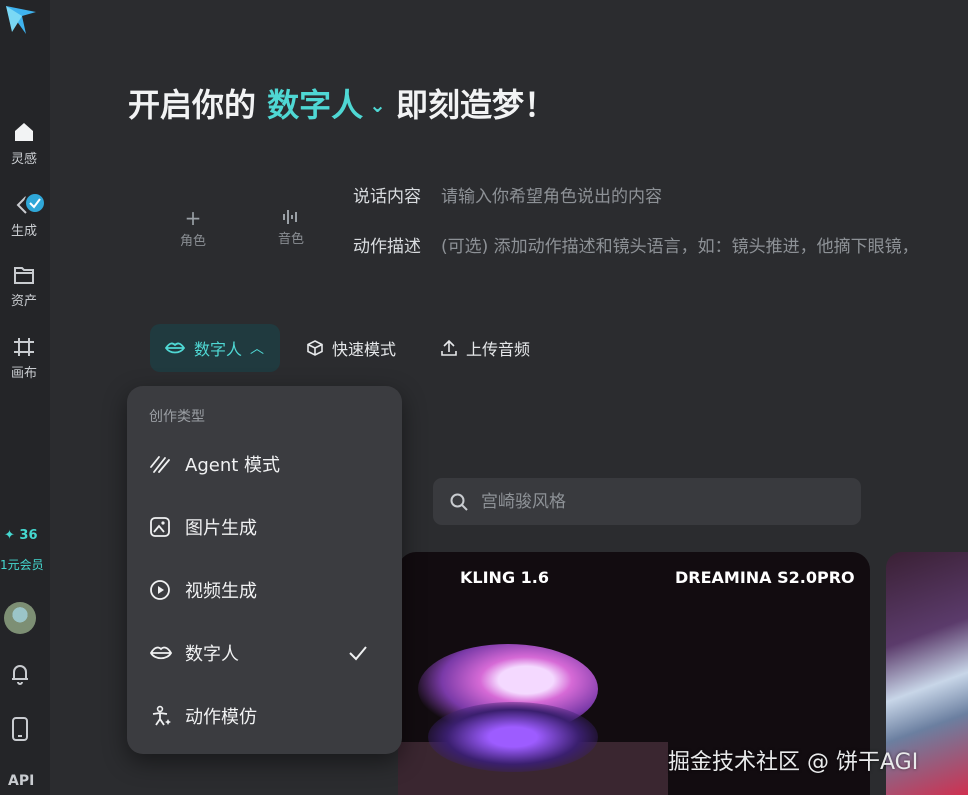  Describe the element at coordinates (315, 348) in the screenshot. I see `cube-icon` at that location.